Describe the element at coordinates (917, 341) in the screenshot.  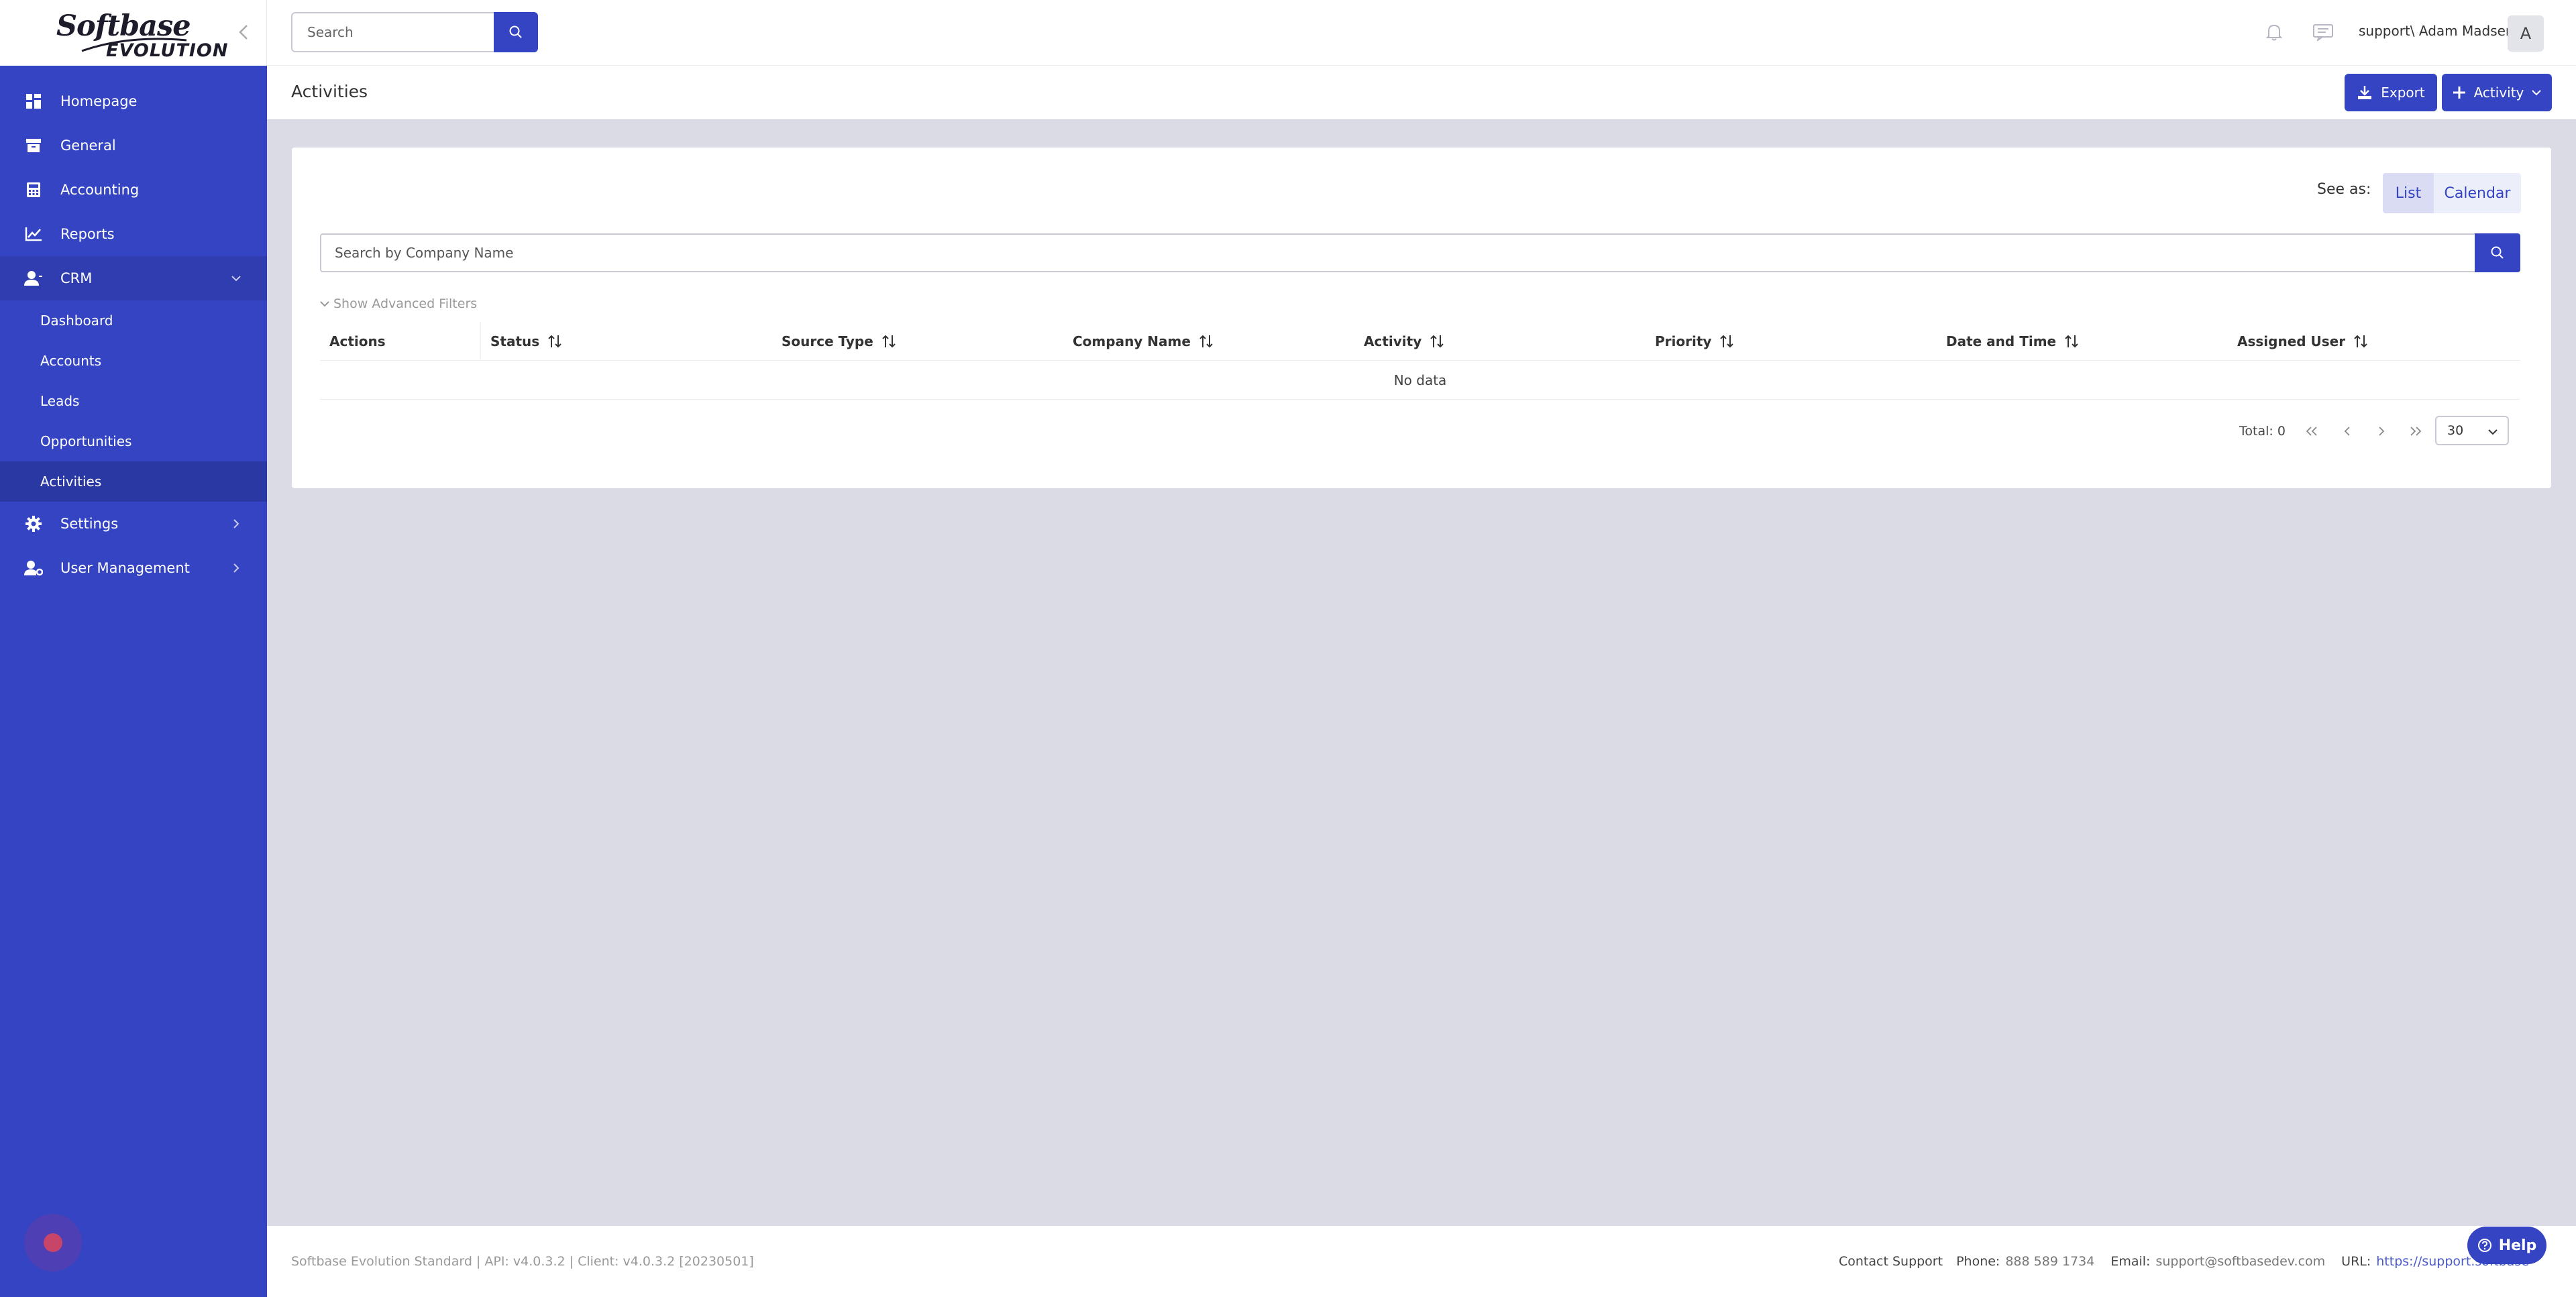
I see `column-header-source-type: Source Type` at that location.